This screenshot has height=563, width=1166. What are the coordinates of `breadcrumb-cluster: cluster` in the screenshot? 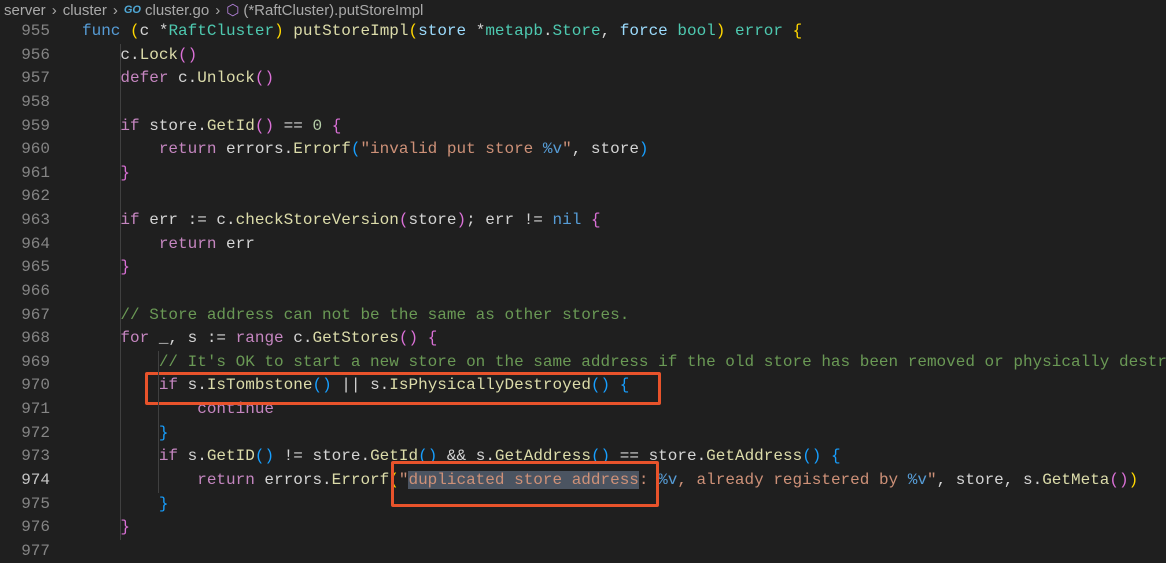 It's located at (85, 10).